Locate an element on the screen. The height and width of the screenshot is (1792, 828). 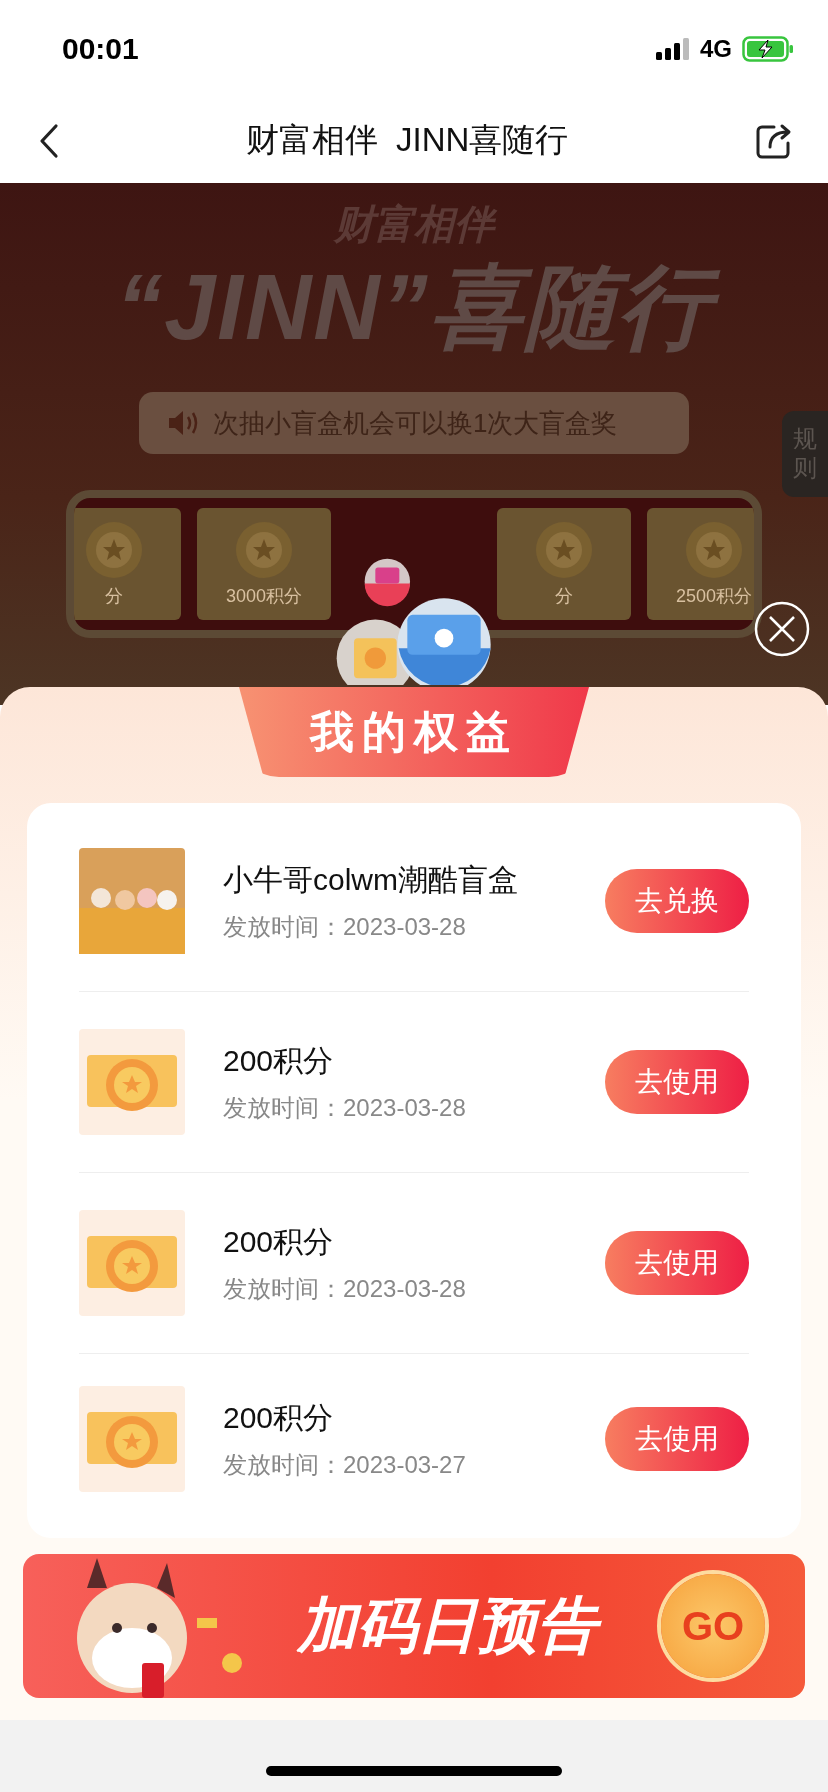
page-title: 财富相伴 JINN喜随行 is located at coordinates (407, 140).